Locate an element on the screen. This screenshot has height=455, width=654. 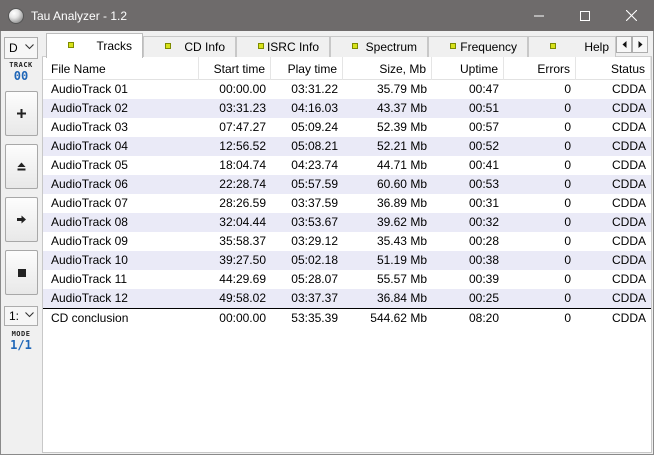
cell-file-name: AudioTrack 05 is located at coordinates (89, 165).